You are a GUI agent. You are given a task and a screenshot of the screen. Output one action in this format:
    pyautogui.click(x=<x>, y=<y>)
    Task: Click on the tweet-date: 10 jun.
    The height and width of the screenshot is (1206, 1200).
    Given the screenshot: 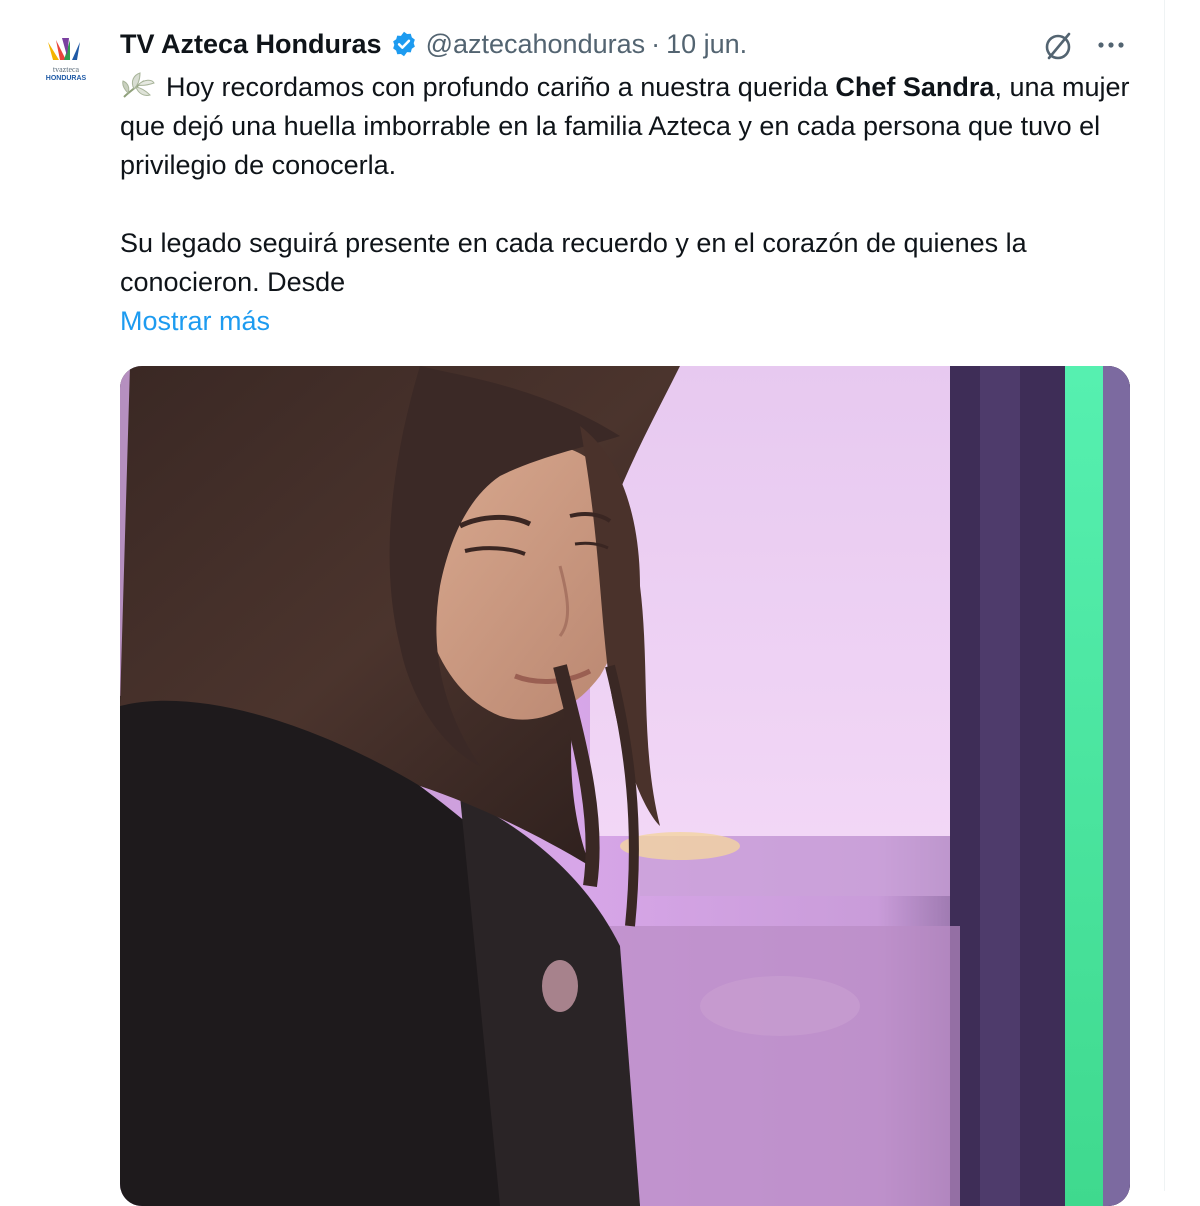 What is the action you would take?
    pyautogui.click(x=706, y=44)
    